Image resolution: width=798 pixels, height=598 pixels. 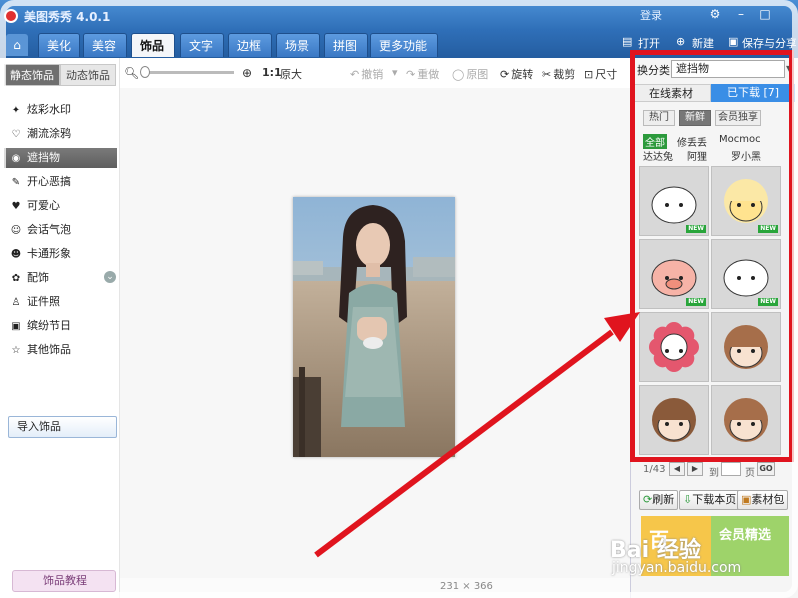 I want to click on prev-page-icon: ◀, so click(x=677, y=469).